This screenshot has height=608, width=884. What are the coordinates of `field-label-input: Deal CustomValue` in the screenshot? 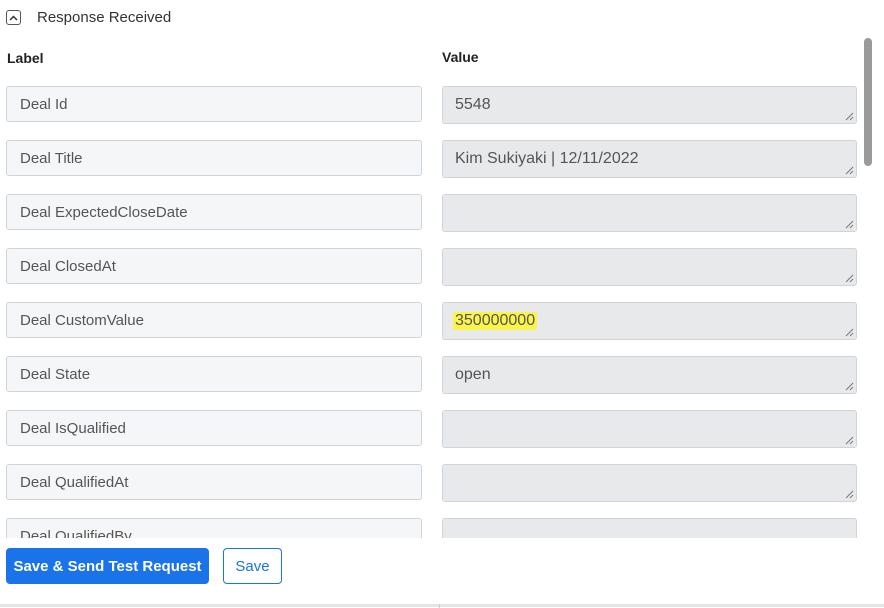 It's located at (214, 320).